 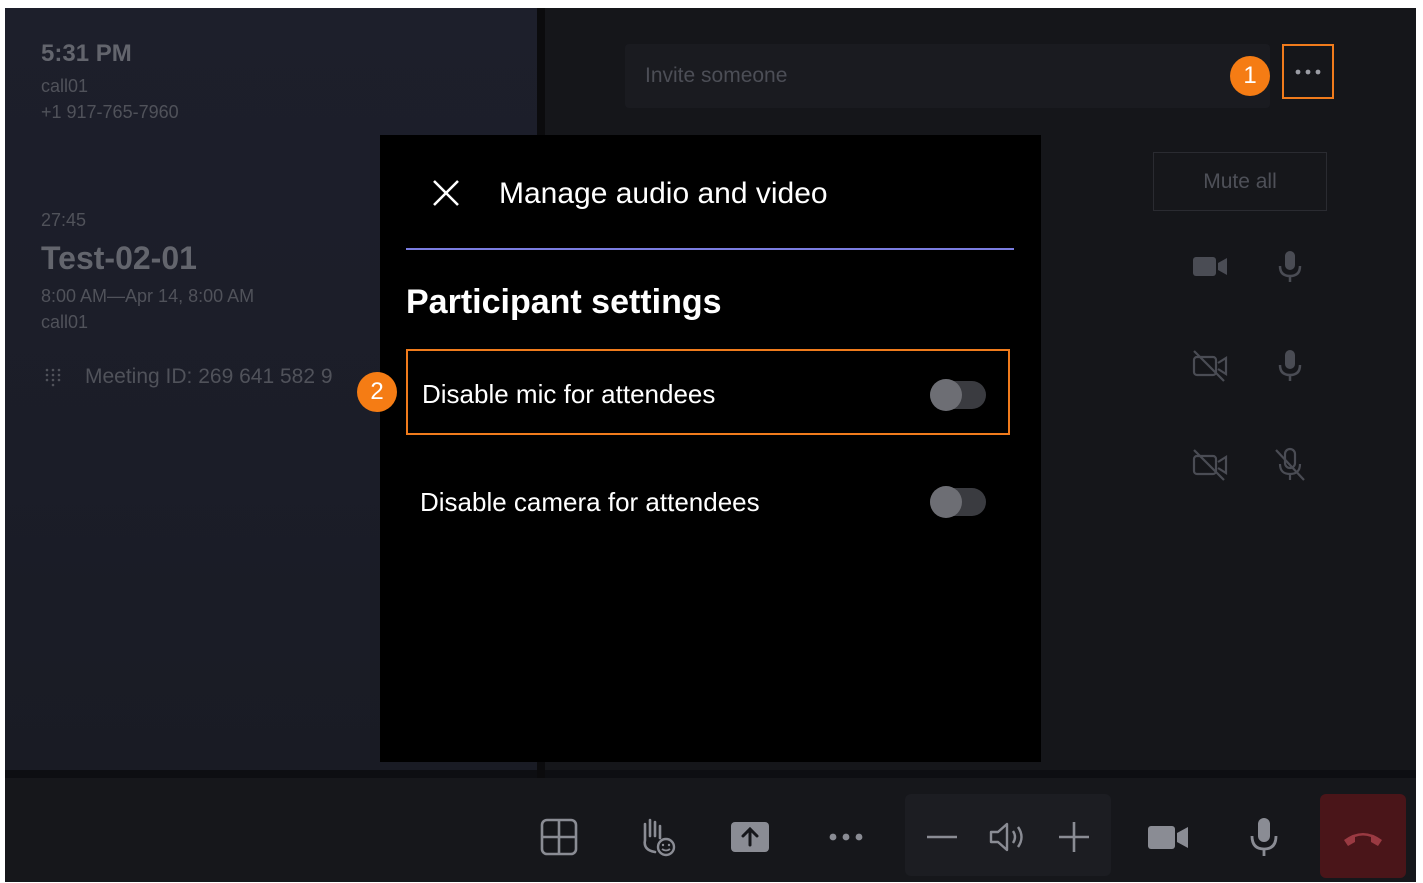 I want to click on device-name: call01, so click(x=65, y=86).